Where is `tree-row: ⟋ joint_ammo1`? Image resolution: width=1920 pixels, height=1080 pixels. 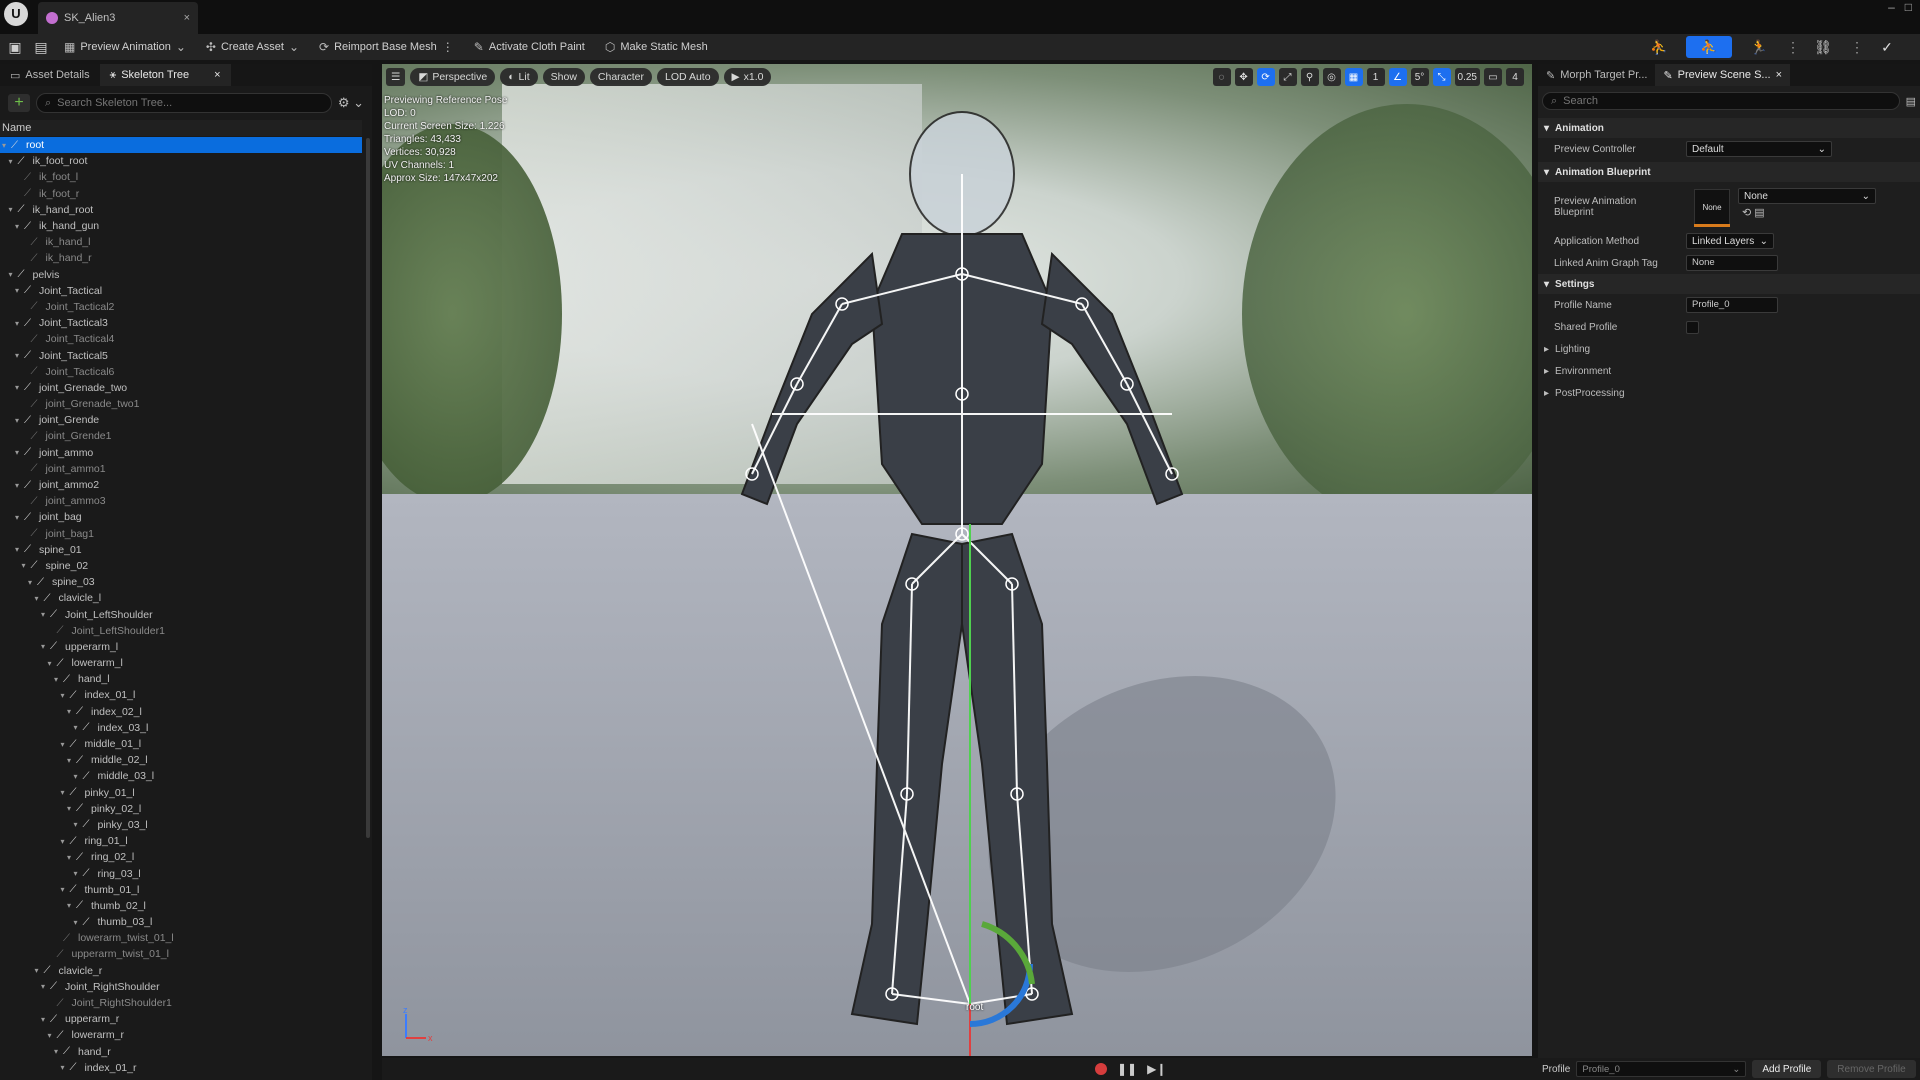 tree-row: ⟋ joint_ammo1 is located at coordinates (181, 469).